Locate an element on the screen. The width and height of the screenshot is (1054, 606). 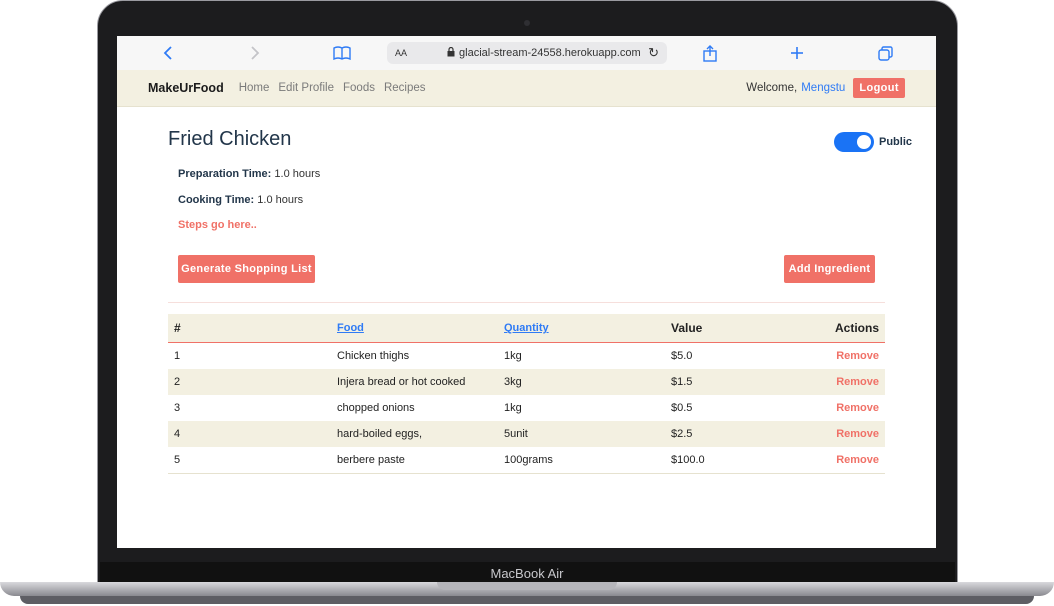
table-row: 4 hard-boiled eggs, 5unit $2.5 Remove is located at coordinates (526, 434).